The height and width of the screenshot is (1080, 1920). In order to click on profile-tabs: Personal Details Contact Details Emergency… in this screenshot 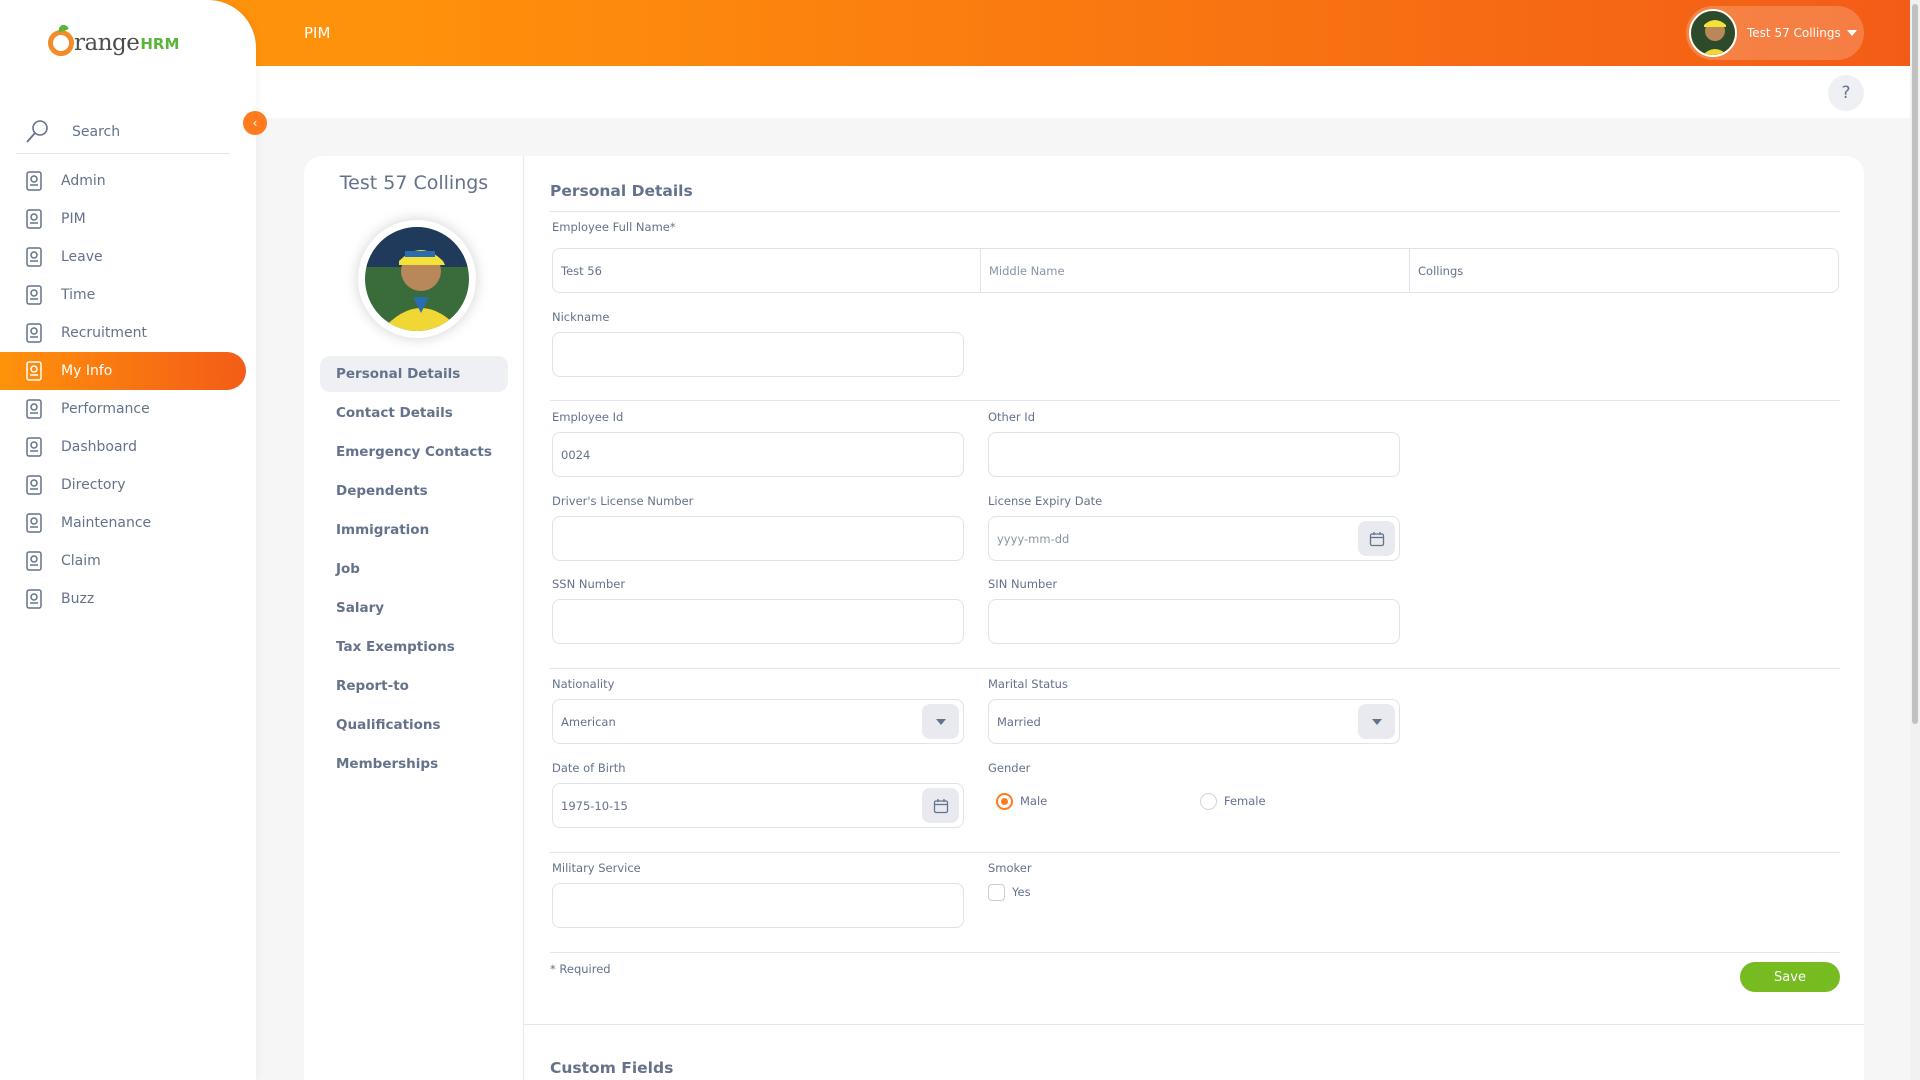, I will do `click(414, 570)`.